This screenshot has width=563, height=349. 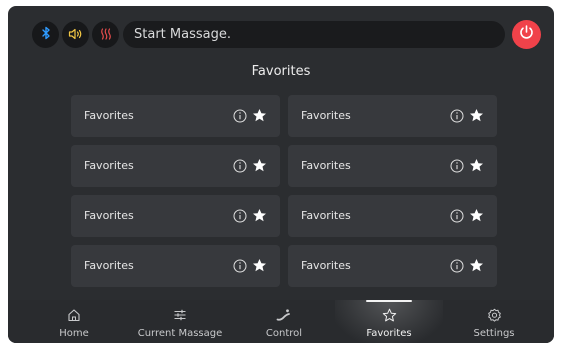 I want to click on nav-item-home: Home, so click(x=74, y=321).